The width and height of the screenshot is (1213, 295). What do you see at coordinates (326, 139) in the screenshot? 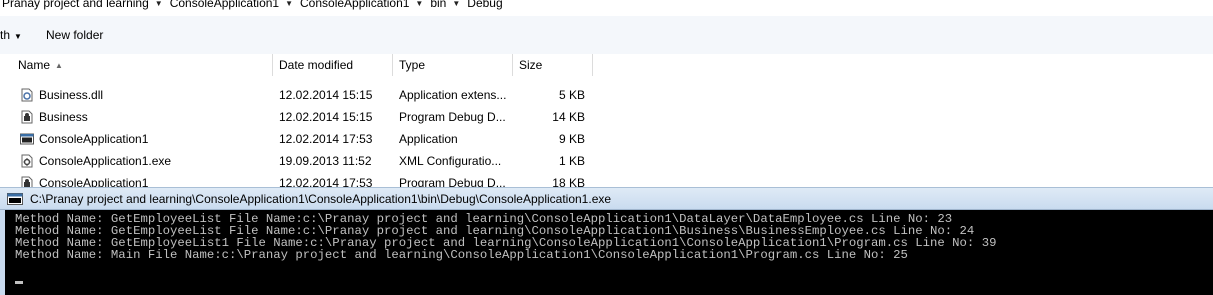
I see `file-date: 12.02.2014 17:53` at bounding box center [326, 139].